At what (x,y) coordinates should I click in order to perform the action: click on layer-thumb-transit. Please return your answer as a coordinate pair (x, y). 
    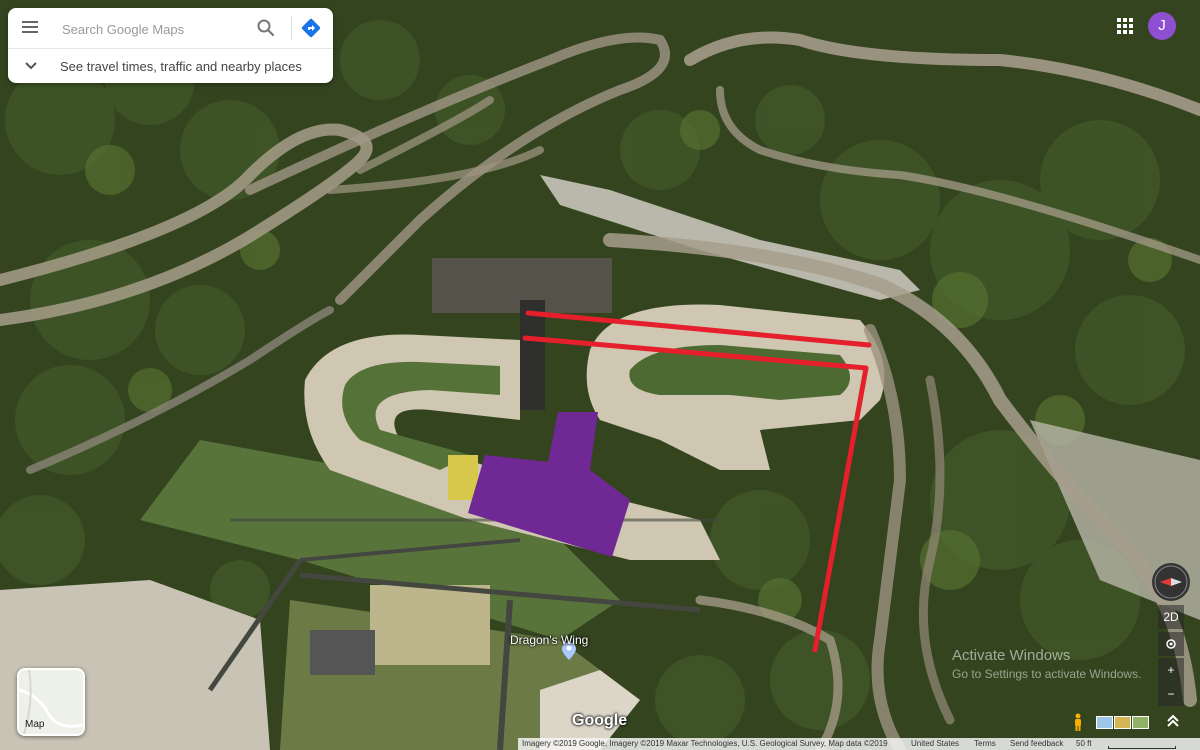
    Looking at the image, I should click on (1104, 722).